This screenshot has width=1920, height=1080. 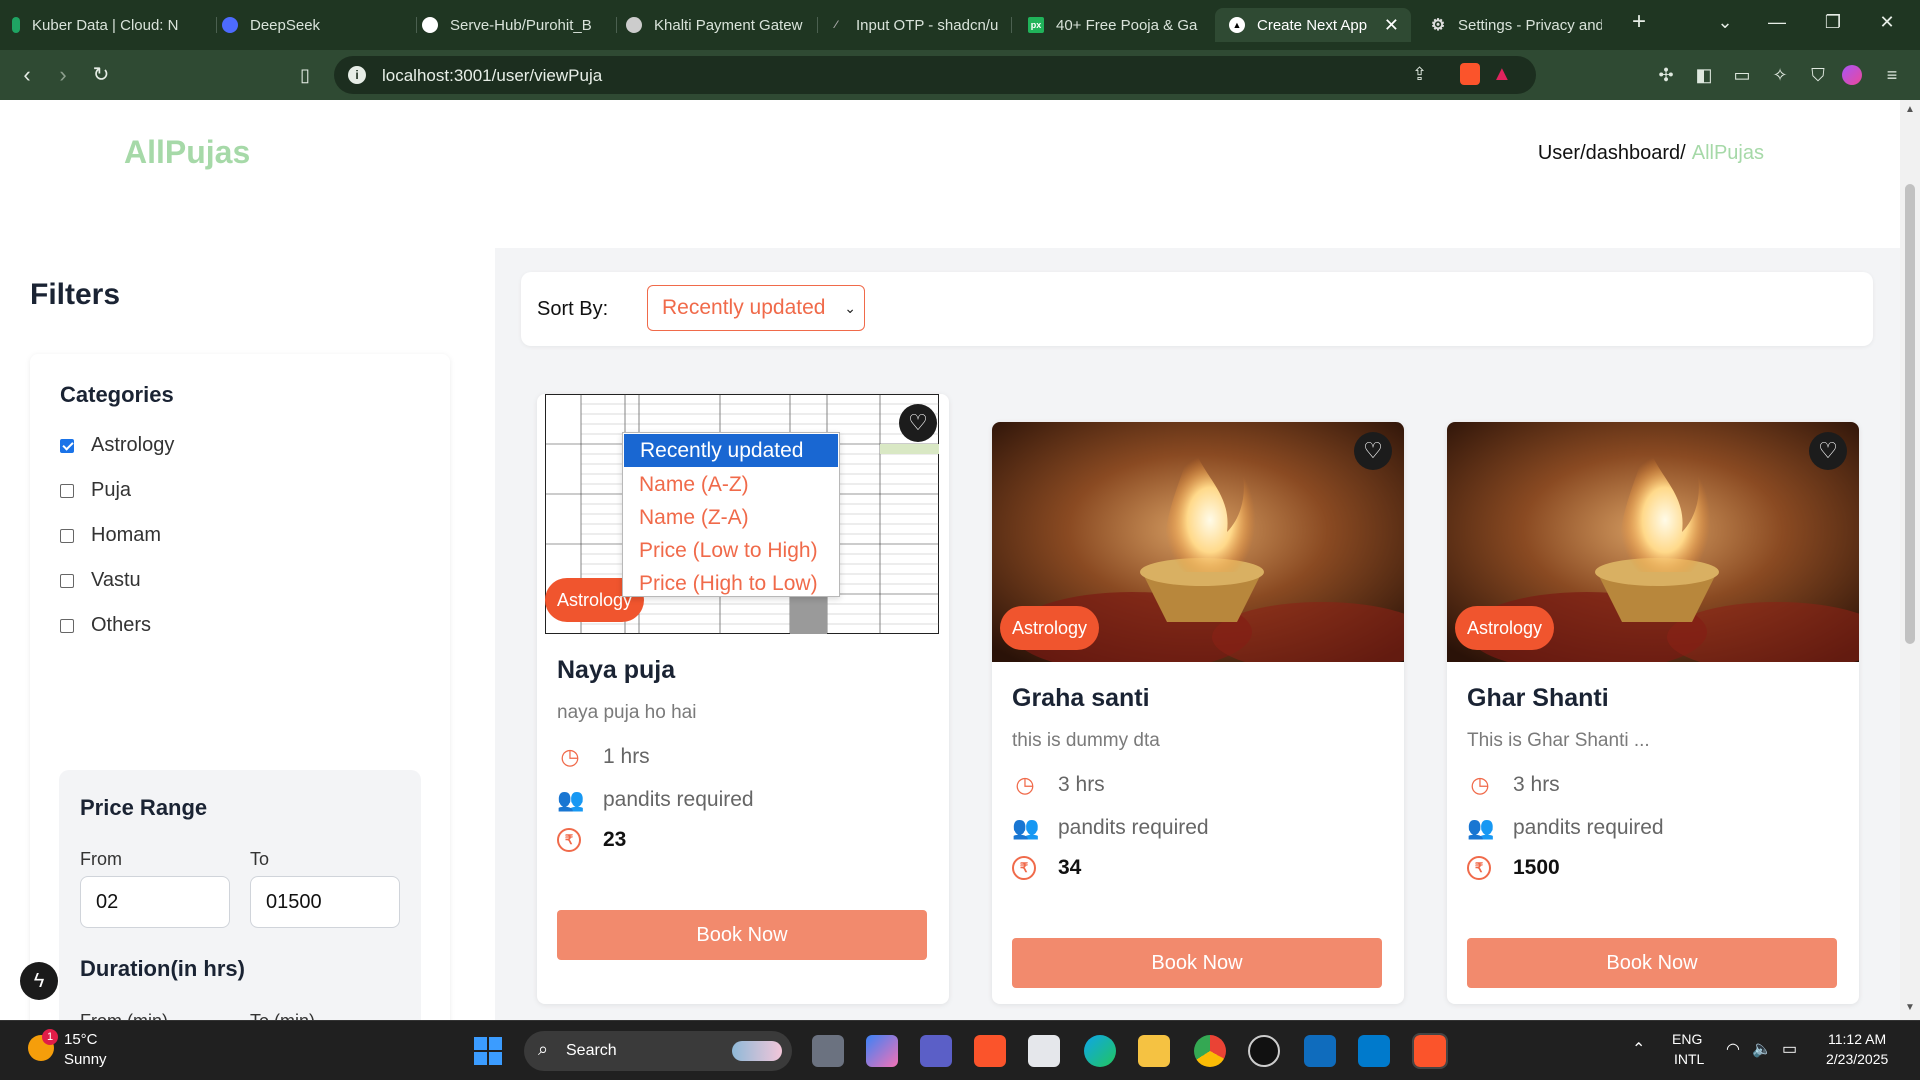 I want to click on vscode-icon, so click(x=1374, y=1051).